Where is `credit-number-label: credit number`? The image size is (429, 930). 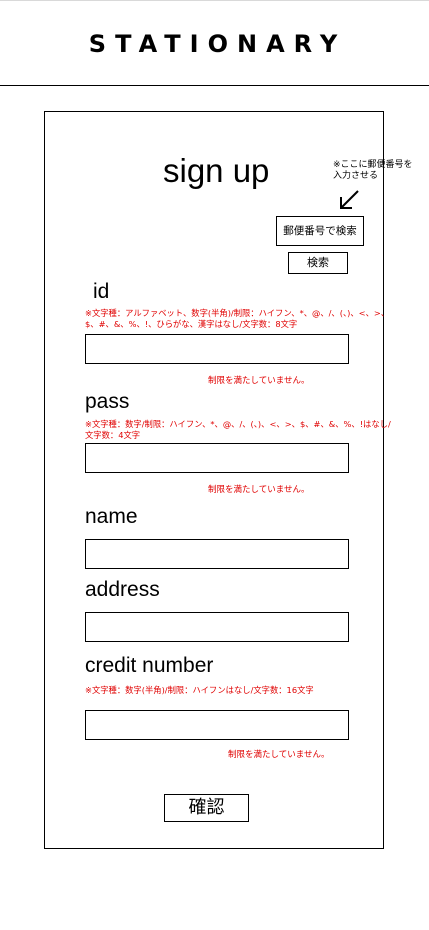 credit-number-label: credit number is located at coordinates (149, 665).